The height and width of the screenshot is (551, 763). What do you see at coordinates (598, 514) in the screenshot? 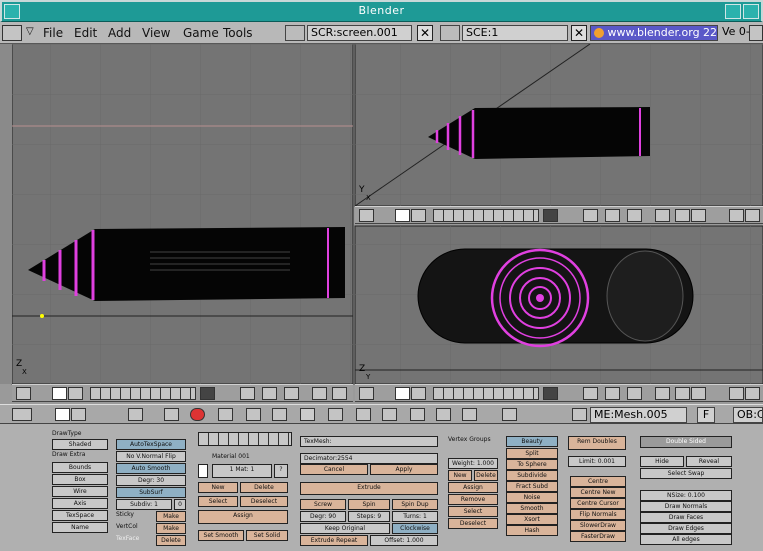
I see `flip-normals-button: Flip Normals` at bounding box center [598, 514].